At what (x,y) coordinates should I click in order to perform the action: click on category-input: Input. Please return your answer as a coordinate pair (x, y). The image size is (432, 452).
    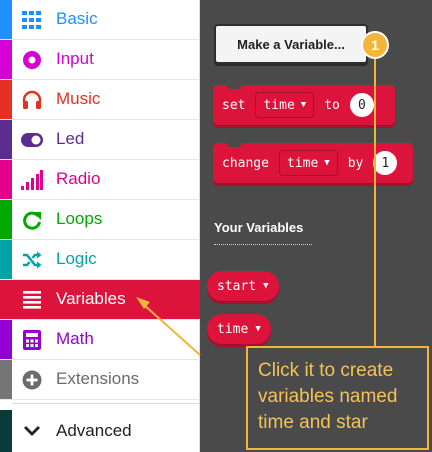
    Looking at the image, I should click on (100, 60).